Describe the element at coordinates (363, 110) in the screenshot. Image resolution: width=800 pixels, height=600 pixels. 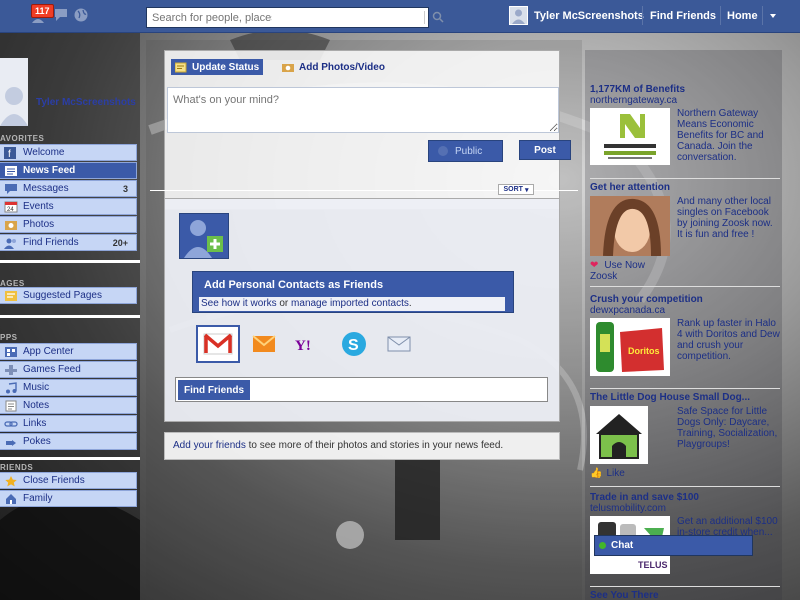
I see `status-input` at that location.